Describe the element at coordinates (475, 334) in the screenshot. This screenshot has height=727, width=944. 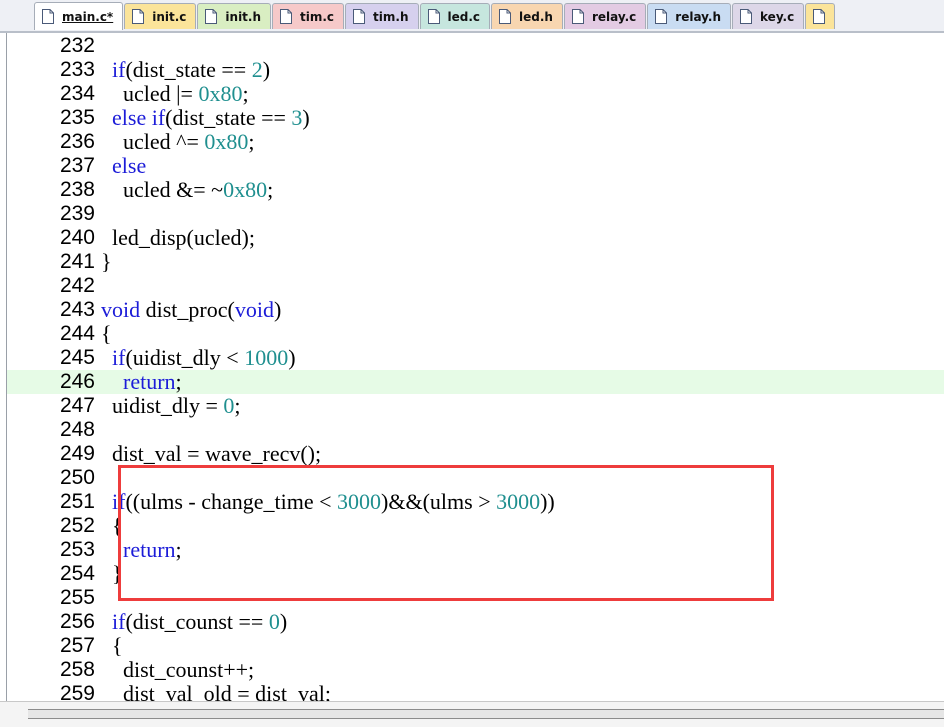
I see `code-line: 244 {` at that location.